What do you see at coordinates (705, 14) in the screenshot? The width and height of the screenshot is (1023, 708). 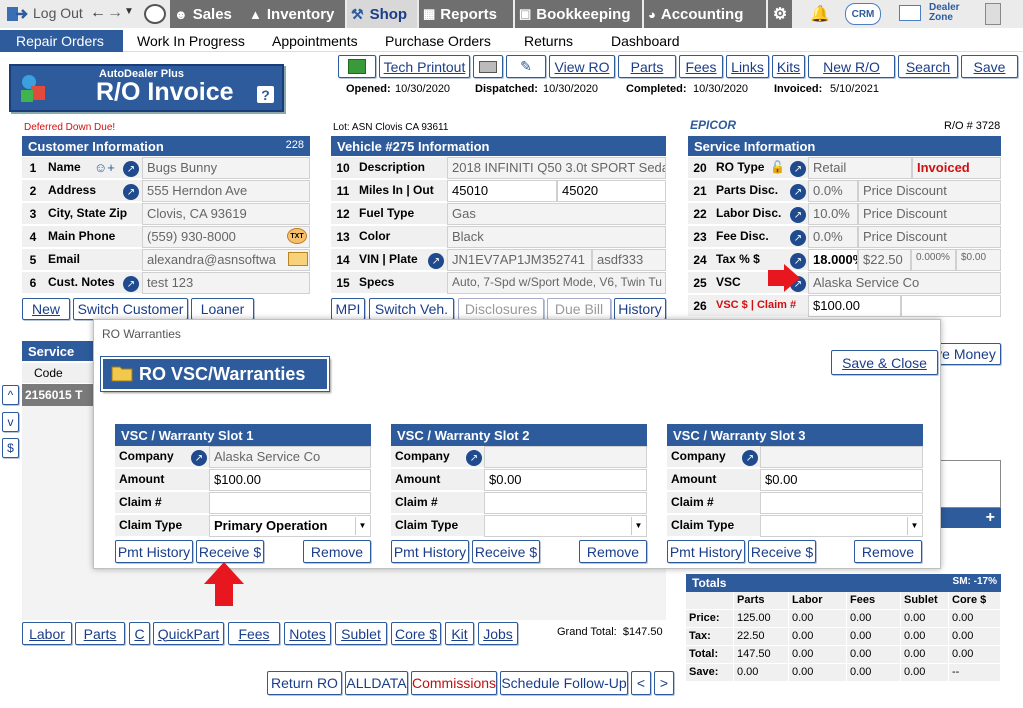 I see `nav-accounting: ◕ Accounting` at bounding box center [705, 14].